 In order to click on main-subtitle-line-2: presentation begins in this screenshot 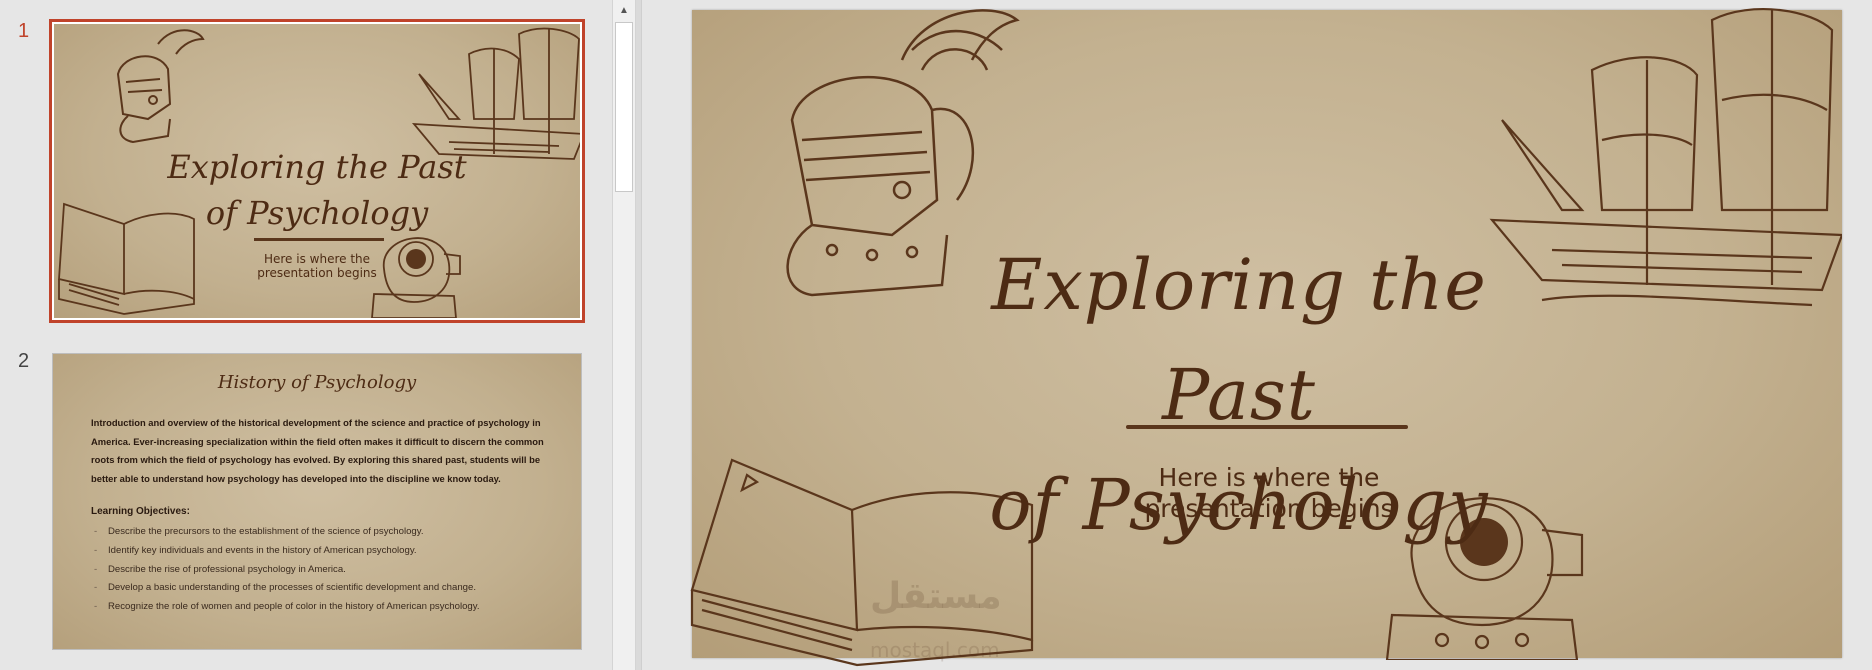, I will do `click(1269, 508)`.